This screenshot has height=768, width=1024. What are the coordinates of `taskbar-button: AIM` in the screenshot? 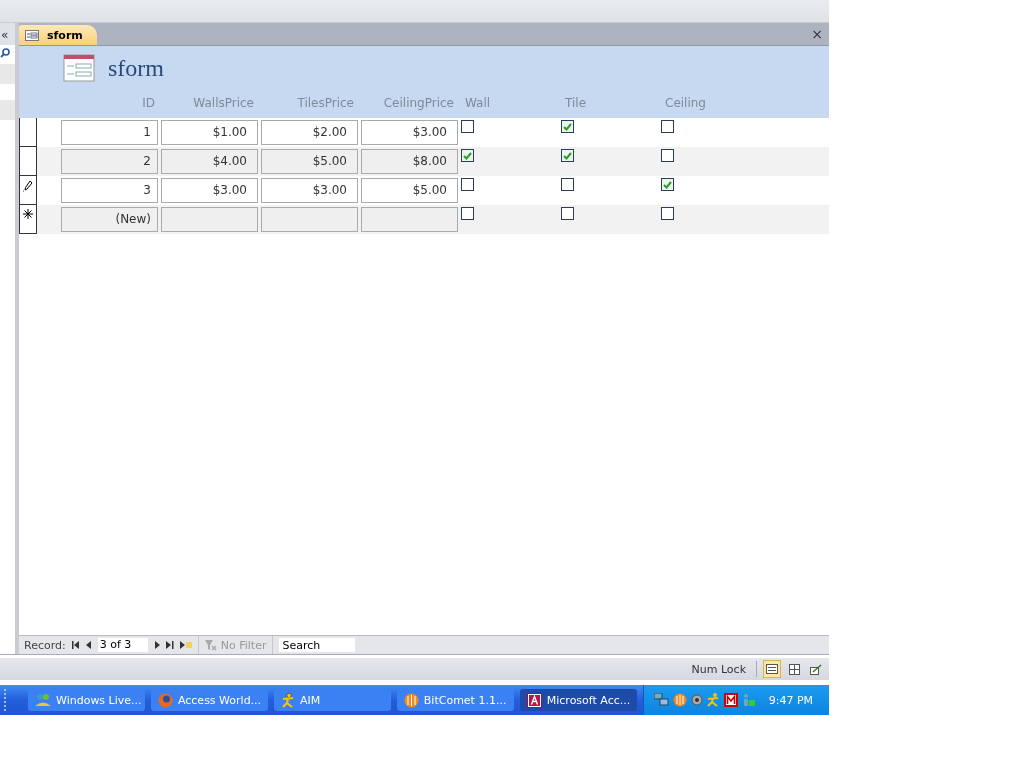 It's located at (332, 700).